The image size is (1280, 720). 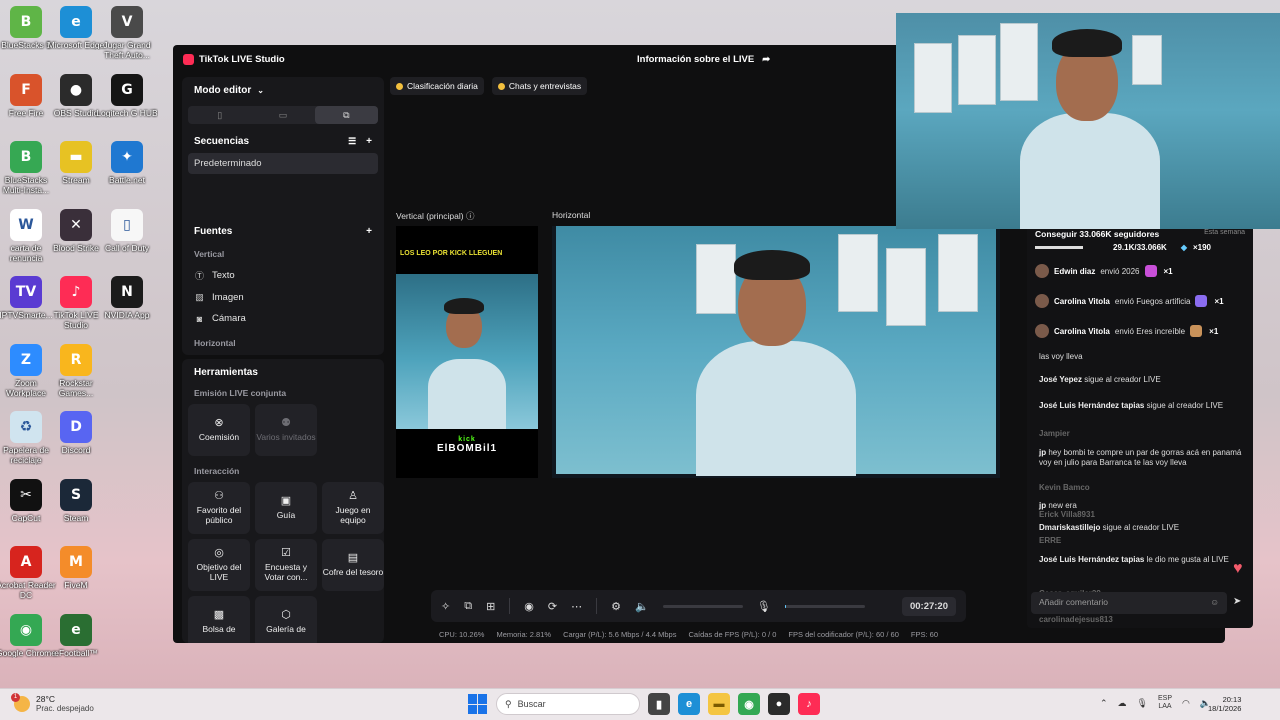 I want to click on gallery-button: ⬡ Galería de, so click(x=286, y=619).